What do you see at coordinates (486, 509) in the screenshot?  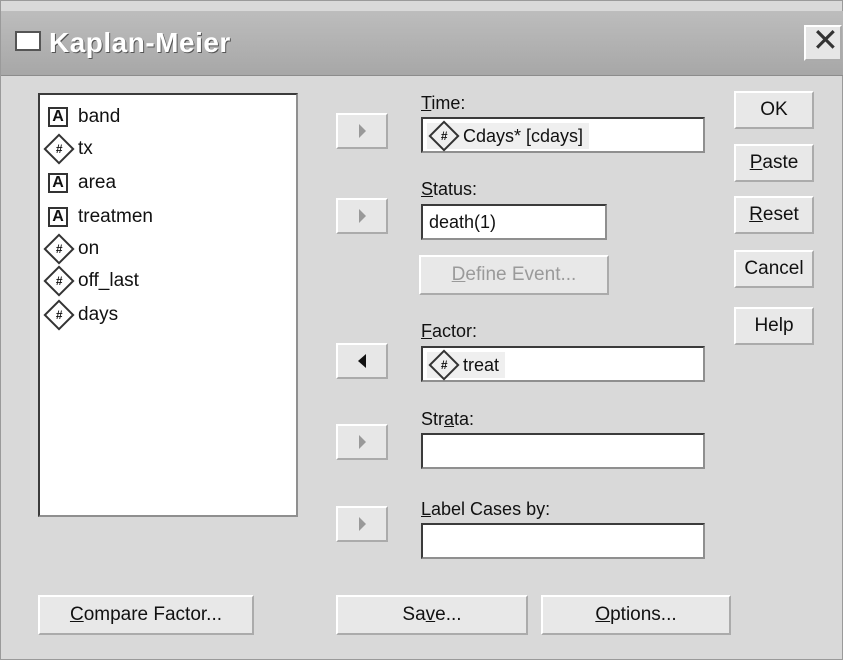 I see `label-cases-label: Label Cases by:` at bounding box center [486, 509].